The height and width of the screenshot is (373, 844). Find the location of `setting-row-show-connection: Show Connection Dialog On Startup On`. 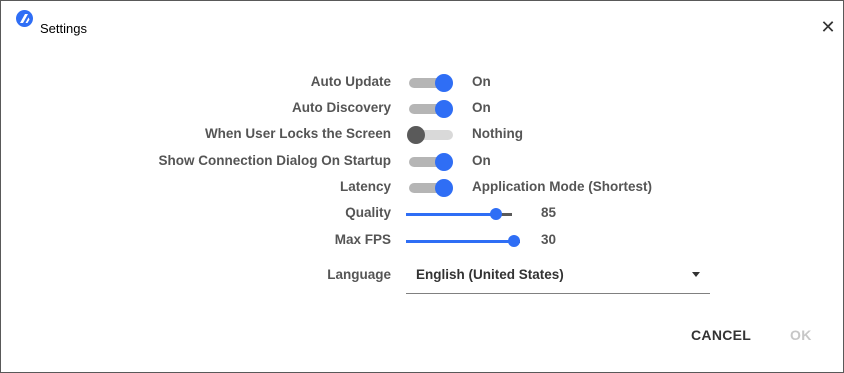

setting-row-show-connection: Show Connection Dialog On Startup On is located at coordinates (422, 162).